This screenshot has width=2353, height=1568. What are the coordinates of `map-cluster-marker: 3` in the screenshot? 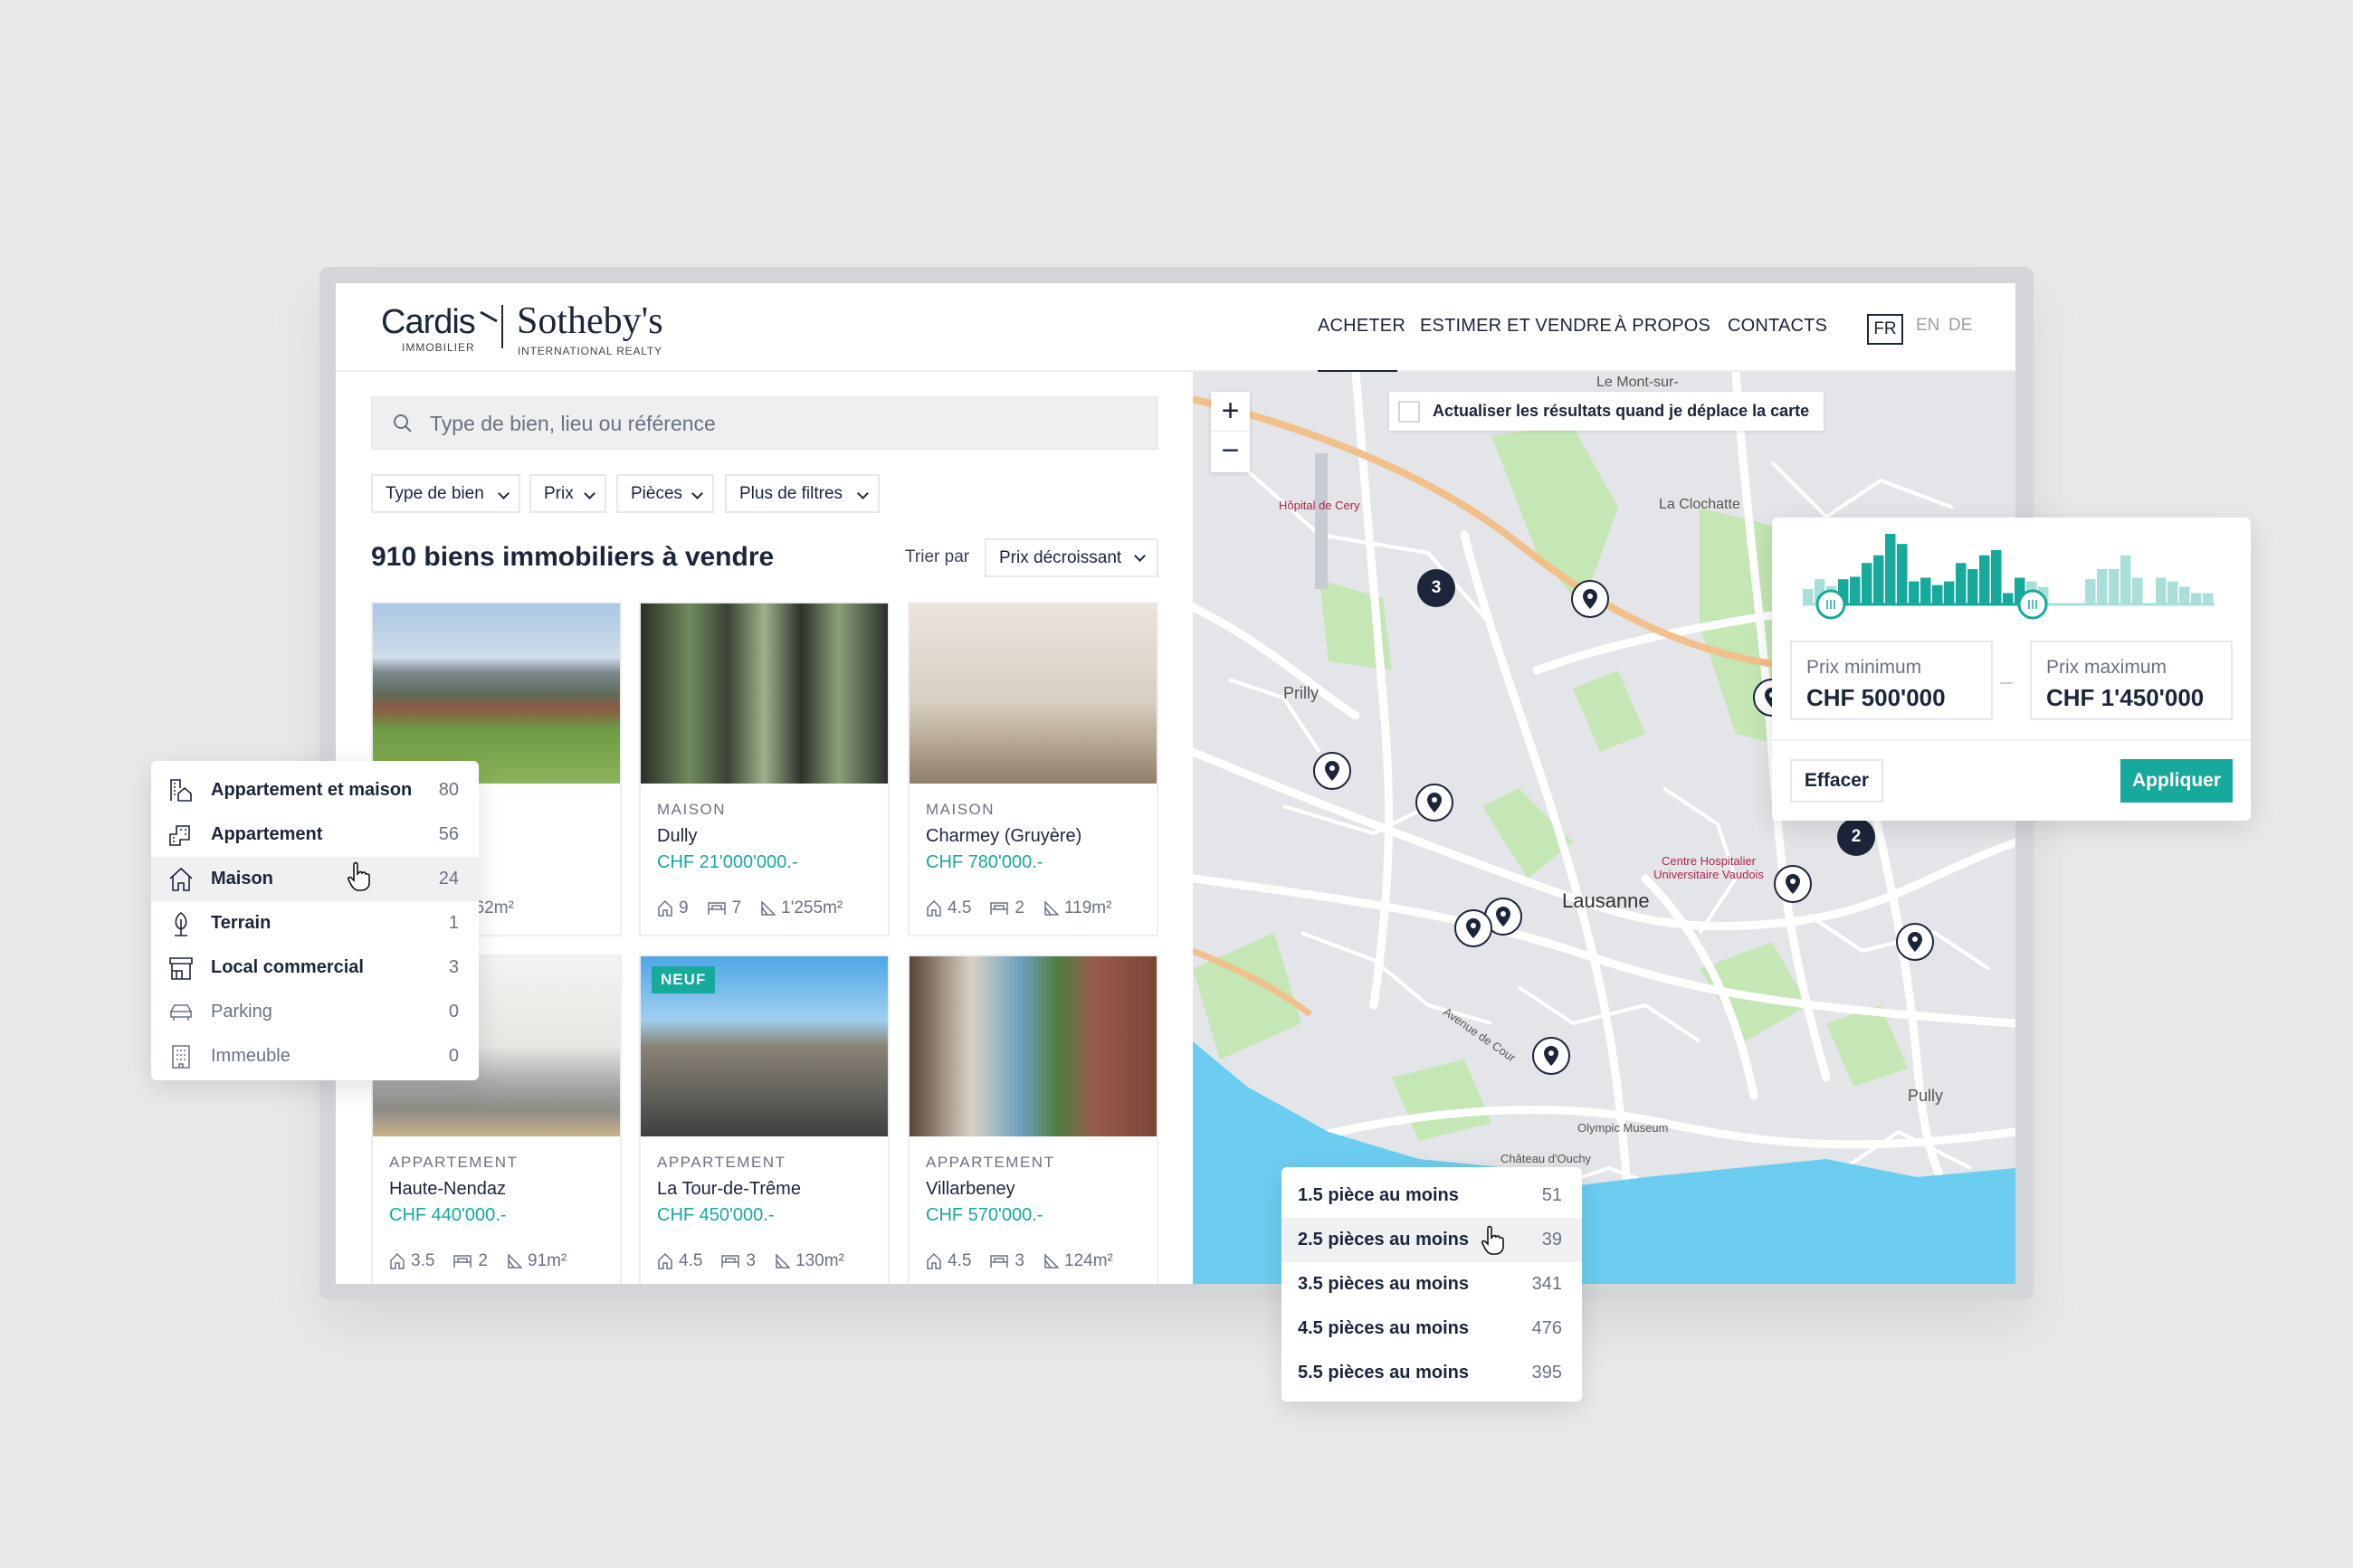 It's located at (1436, 588).